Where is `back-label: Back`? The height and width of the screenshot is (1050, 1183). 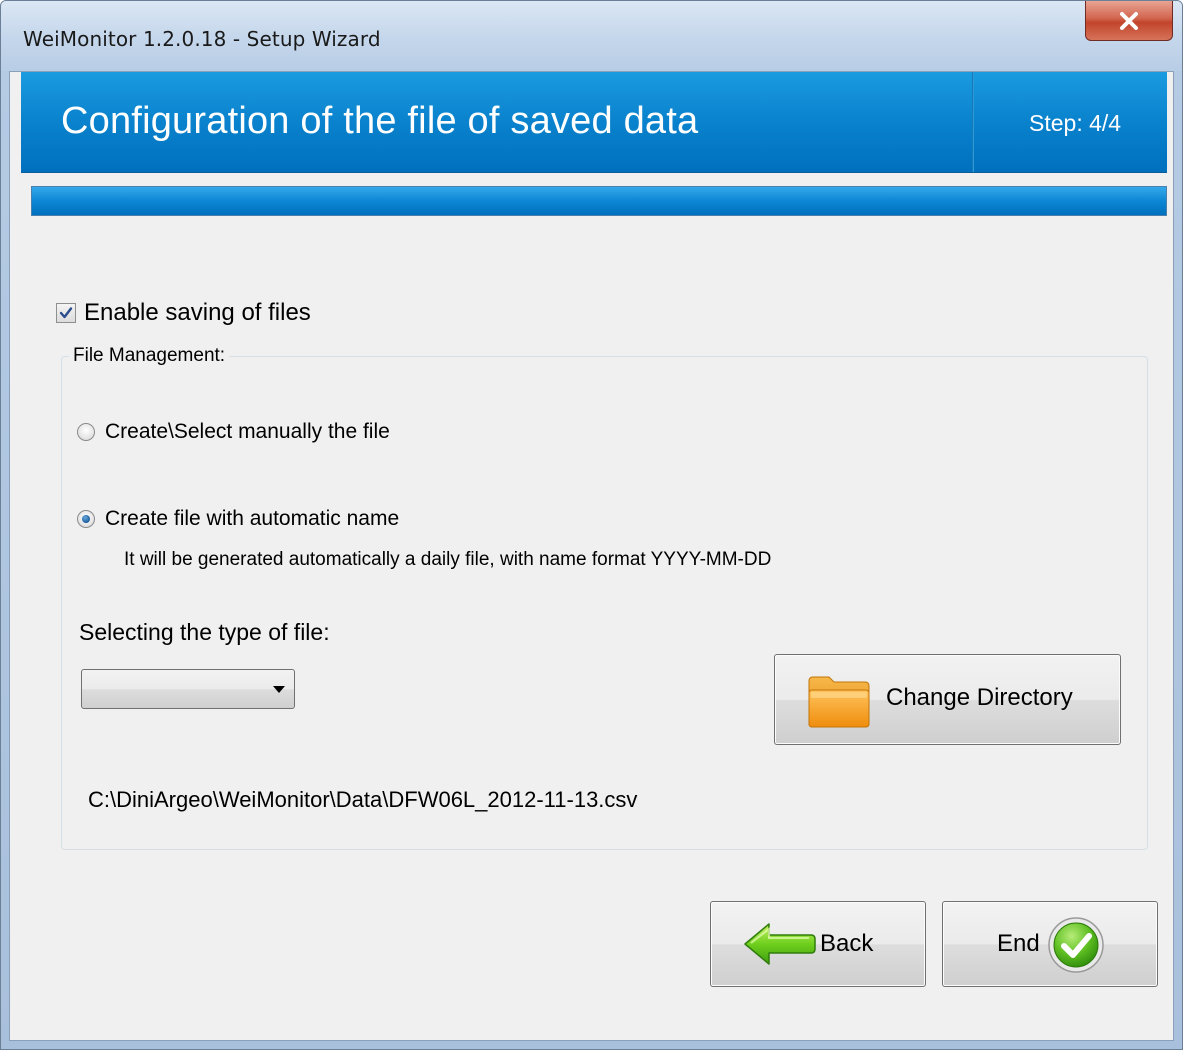
back-label: Back is located at coordinates (847, 943).